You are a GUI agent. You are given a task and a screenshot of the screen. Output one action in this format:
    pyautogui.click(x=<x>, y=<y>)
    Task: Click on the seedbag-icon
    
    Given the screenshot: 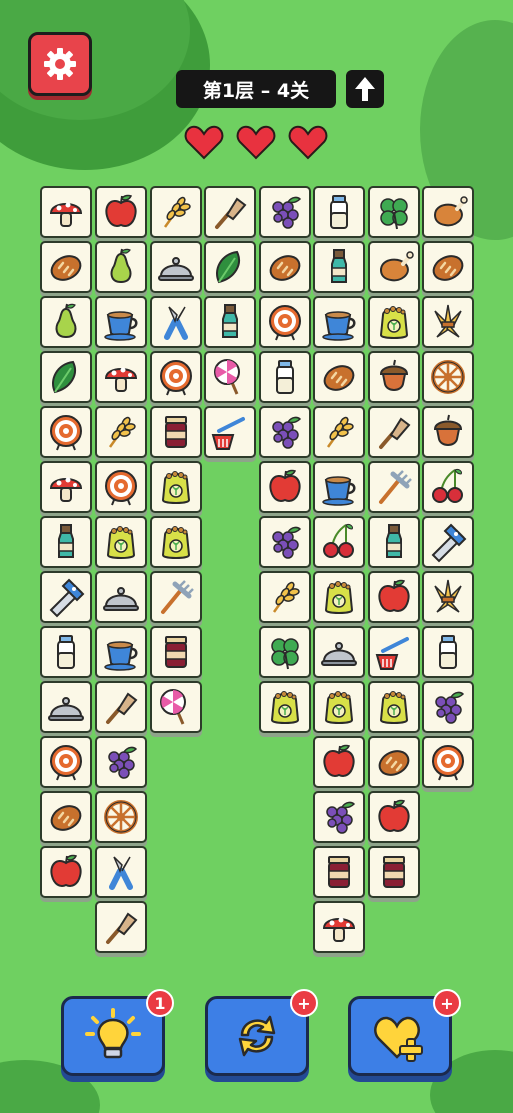 What is the action you would take?
    pyautogui.click(x=285, y=707)
    